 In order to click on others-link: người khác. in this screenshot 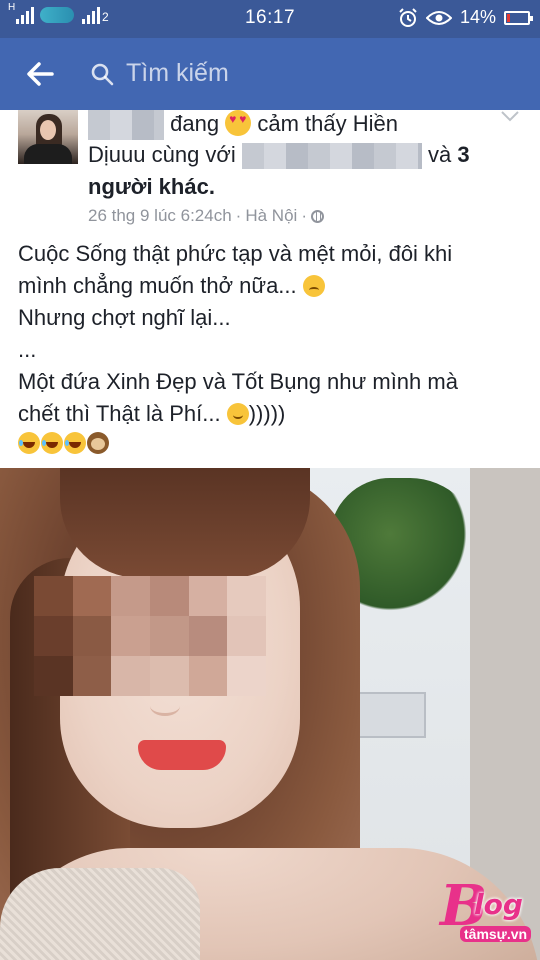, I will do `click(151, 186)`.